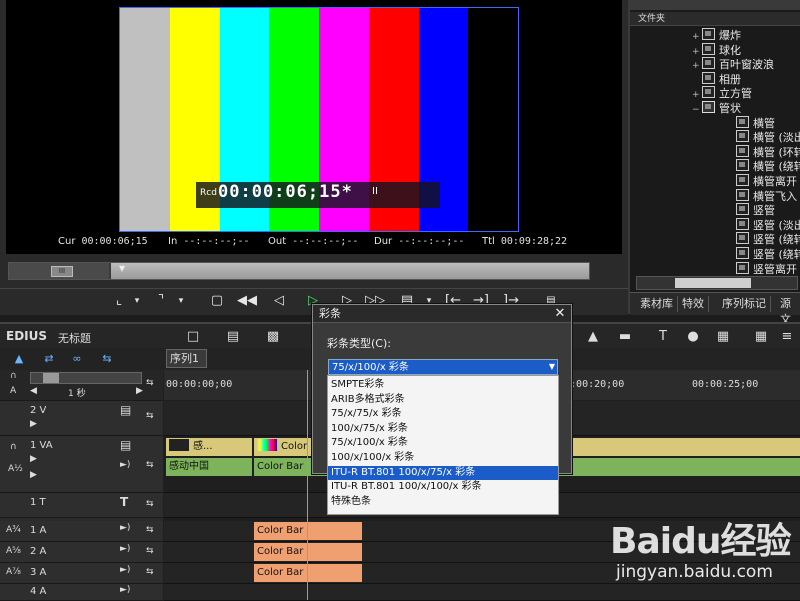 This screenshot has height=601, width=800. Describe the element at coordinates (181, 301) in the screenshot. I see `mark-out-dropdown: ▾` at that location.